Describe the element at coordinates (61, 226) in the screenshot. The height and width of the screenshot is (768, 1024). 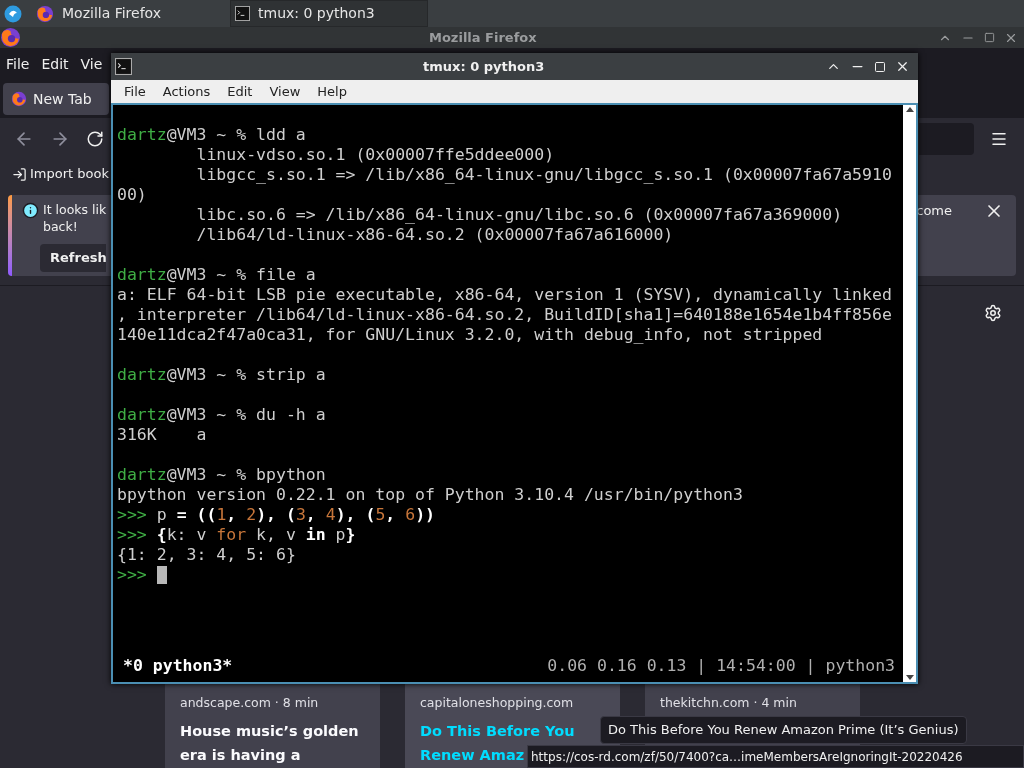
I see `notification-text: back!` at that location.